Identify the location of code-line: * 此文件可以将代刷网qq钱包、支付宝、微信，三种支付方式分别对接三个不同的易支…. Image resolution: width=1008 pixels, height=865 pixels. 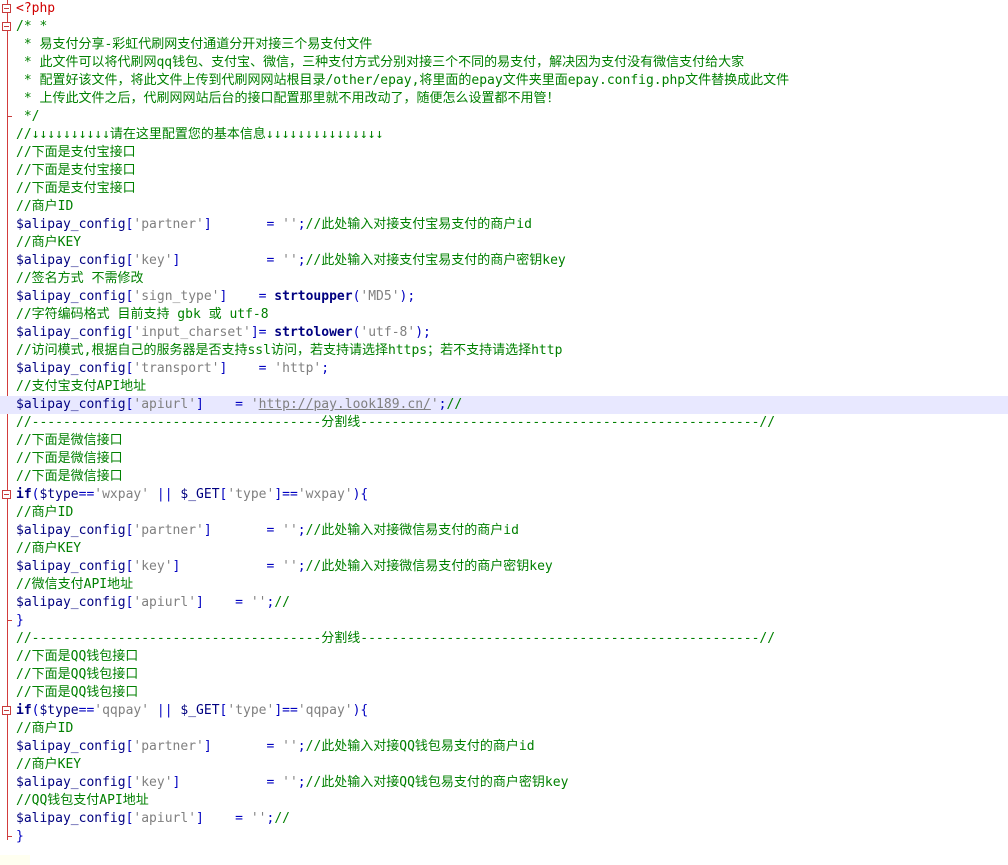
(504, 63).